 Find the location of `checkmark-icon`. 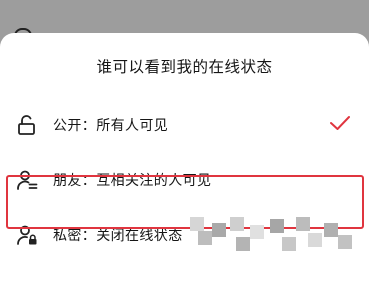

checkmark-icon is located at coordinates (340, 123).